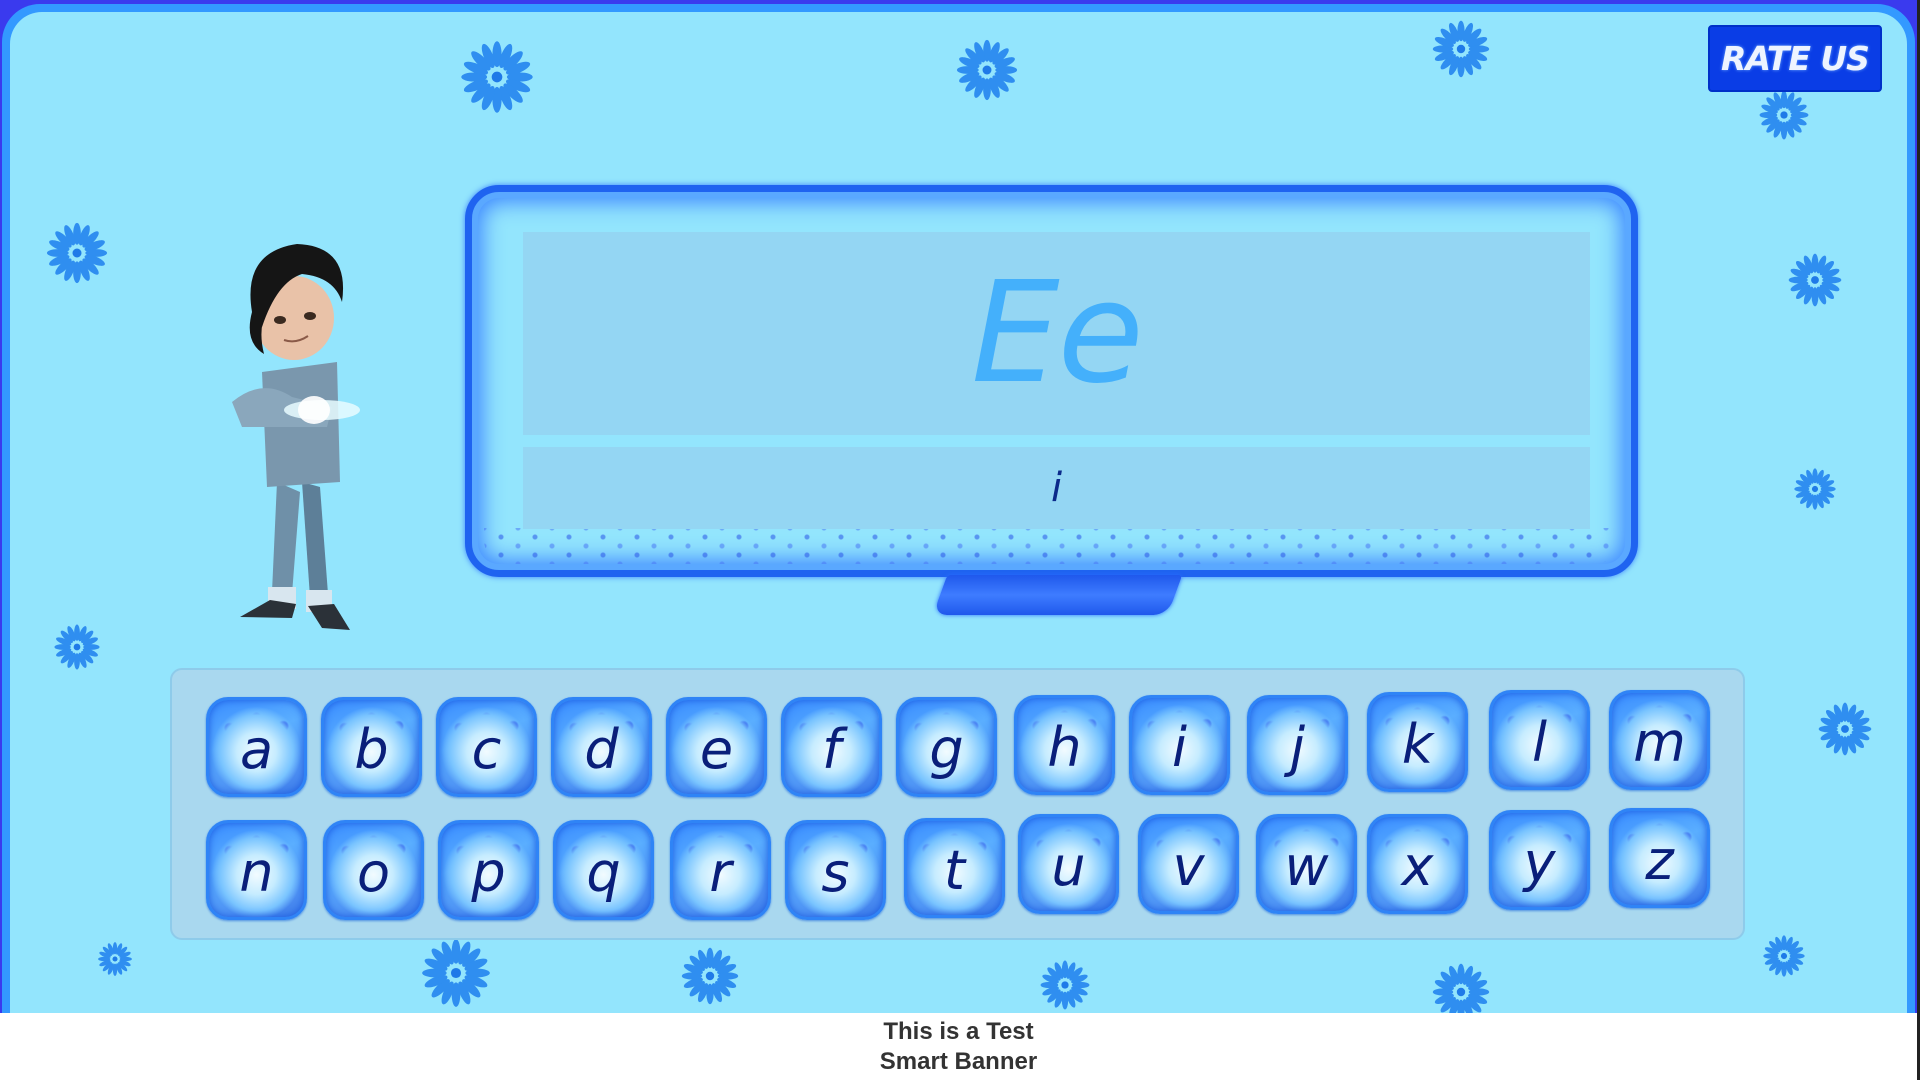 This screenshot has width=1920, height=1080. What do you see at coordinates (1297, 747) in the screenshot?
I see `key-label: j` at bounding box center [1297, 747].